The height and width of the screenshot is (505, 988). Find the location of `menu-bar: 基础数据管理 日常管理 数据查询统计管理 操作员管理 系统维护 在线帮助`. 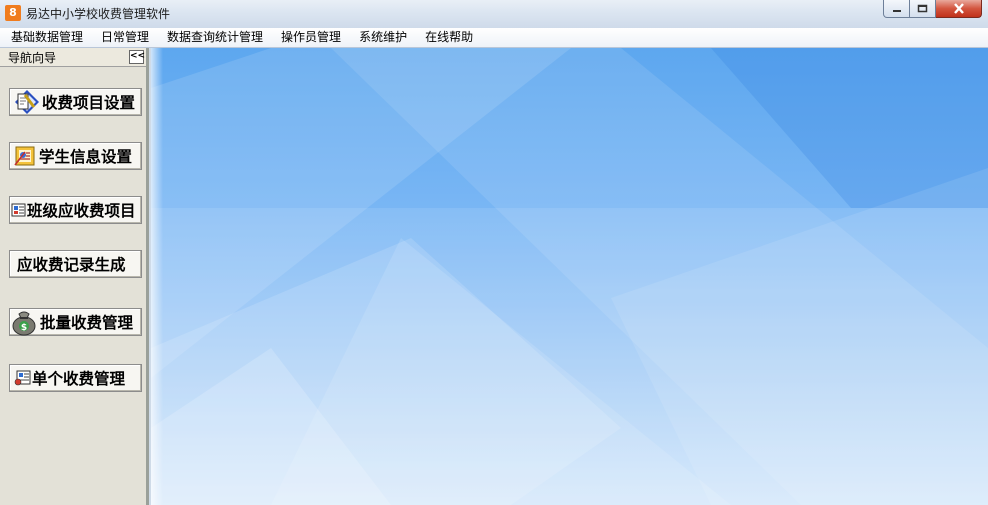

menu-bar: 基础数据管理 日常管理 数据查询统计管理 操作员管理 系统维护 在线帮助 is located at coordinates (494, 38).